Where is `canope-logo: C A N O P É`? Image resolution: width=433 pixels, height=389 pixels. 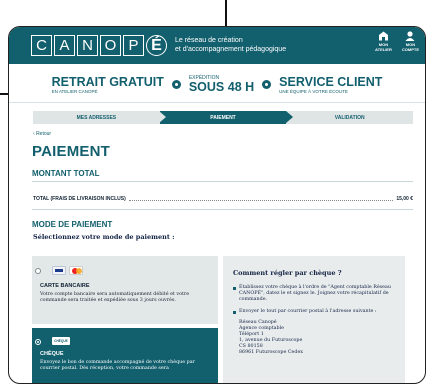
canope-logo: C A N O P É is located at coordinates (99, 45).